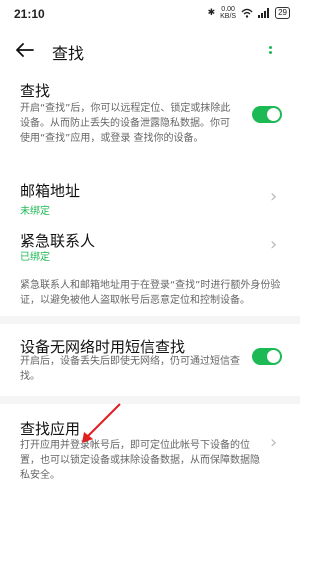 This screenshot has height=562, width=320. Describe the element at coordinates (150, 252) in the screenshot. I see `emergency-contact-row: 紧急联系人 已绑定 ›` at that location.